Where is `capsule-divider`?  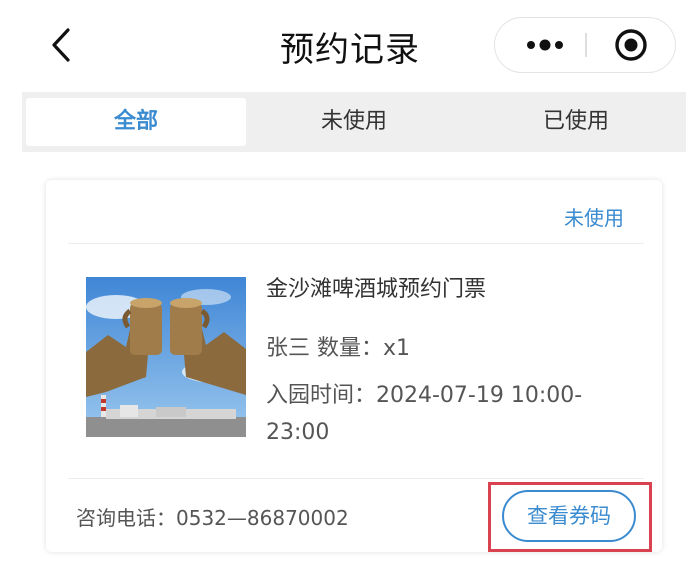
capsule-divider is located at coordinates (586, 45).